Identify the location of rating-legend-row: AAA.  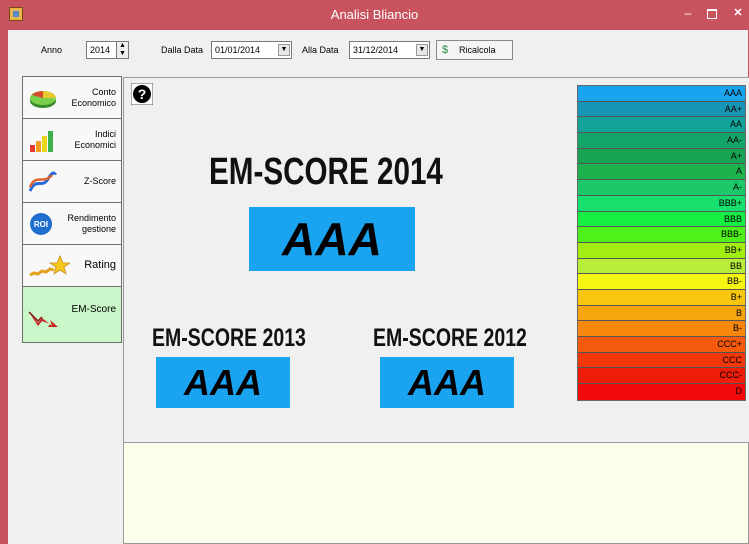
(661, 94).